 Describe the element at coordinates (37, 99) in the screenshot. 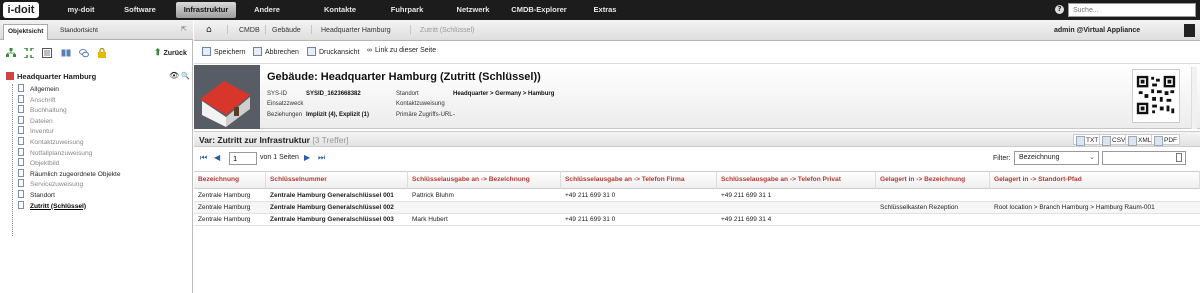

I see `tree-item: Anschrift` at that location.